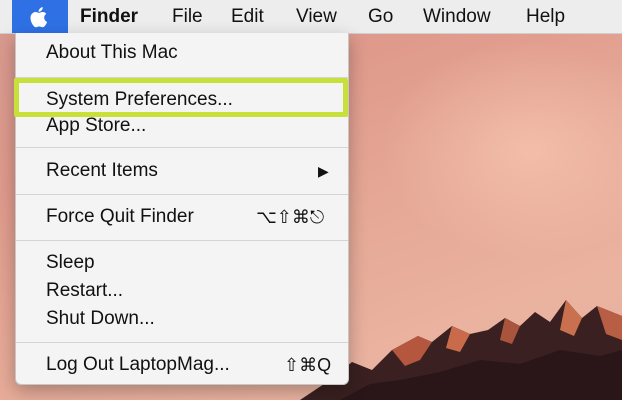  I want to click on menubar-help: Help, so click(545, 16).